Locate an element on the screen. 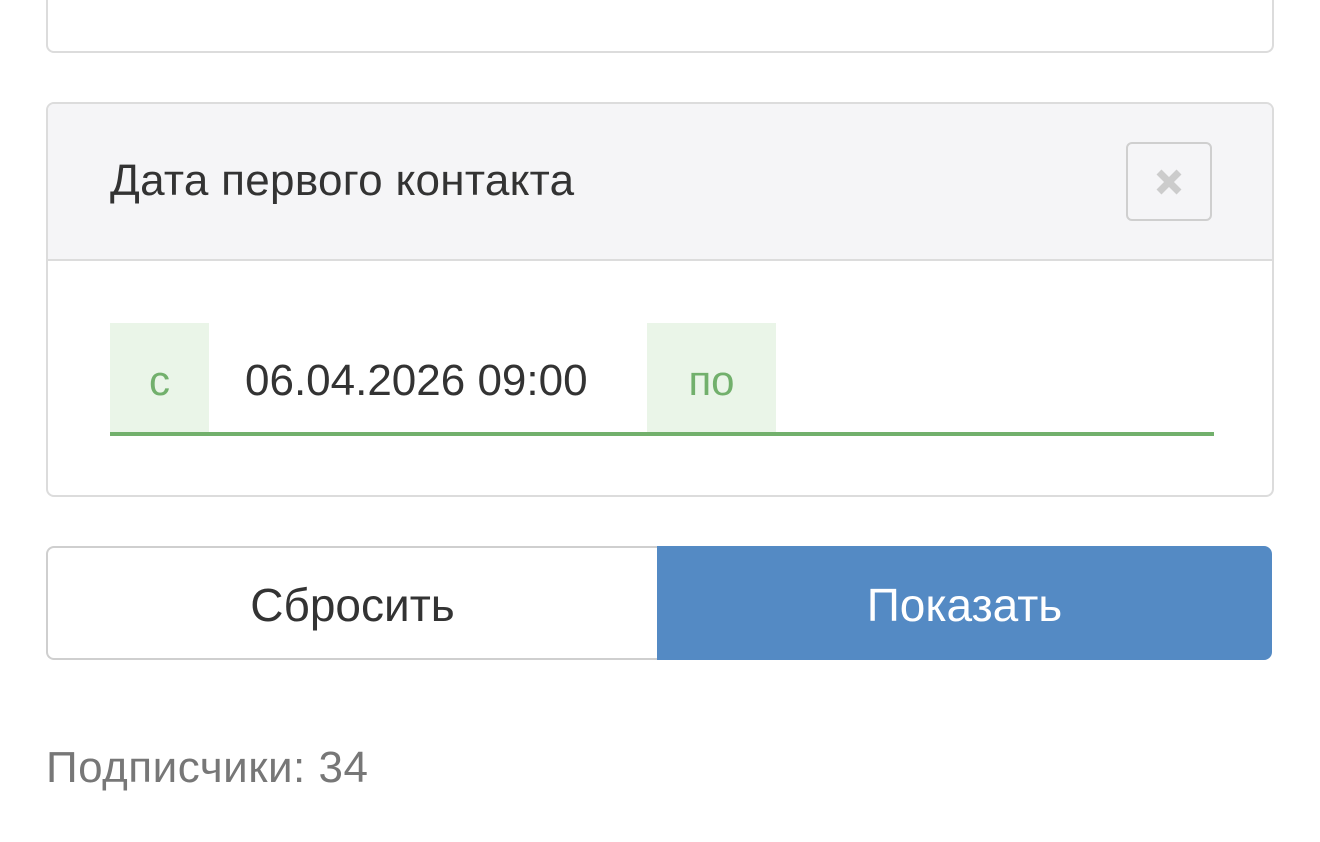 The image size is (1320, 842). date-to-label: по is located at coordinates (711, 377).